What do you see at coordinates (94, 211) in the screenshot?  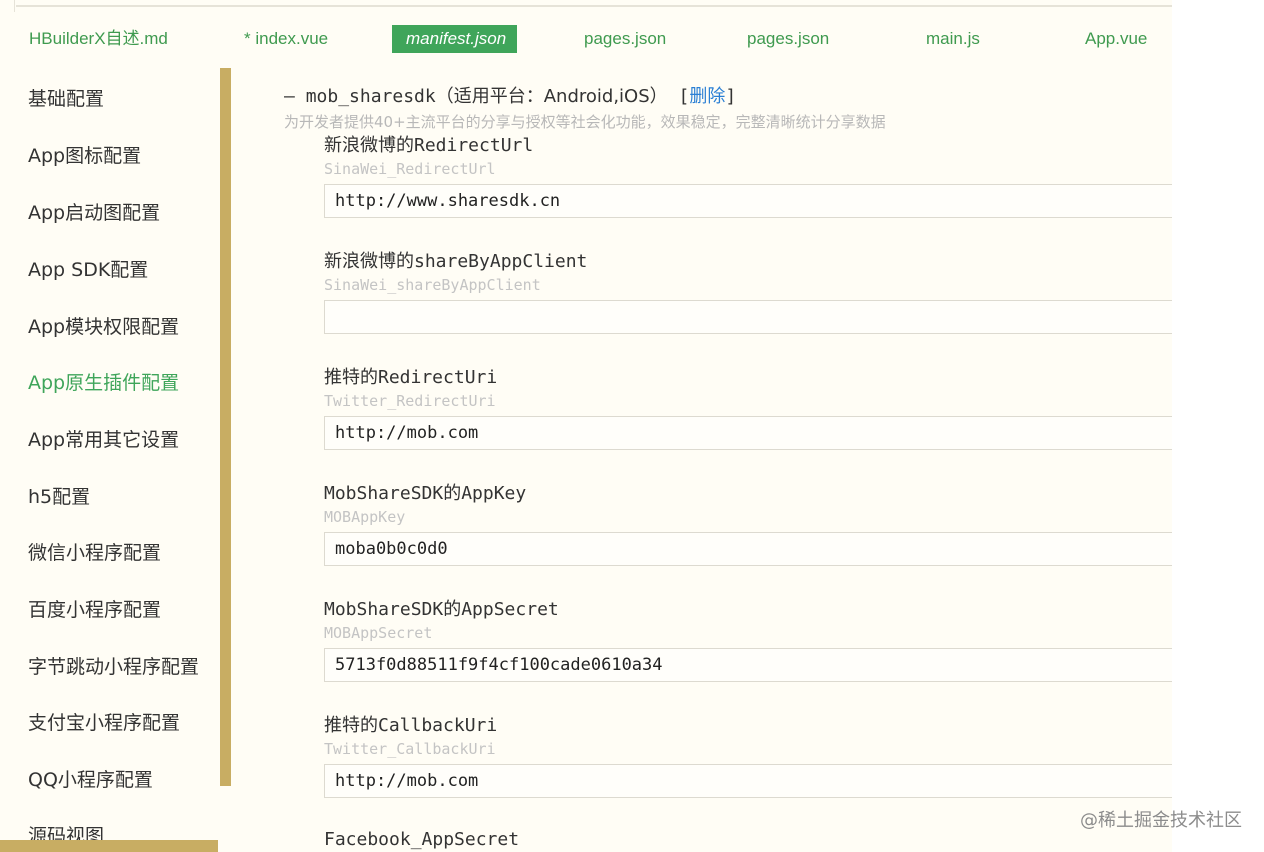 I see `sidebar-item-app-splash: App启动图配置` at bounding box center [94, 211].